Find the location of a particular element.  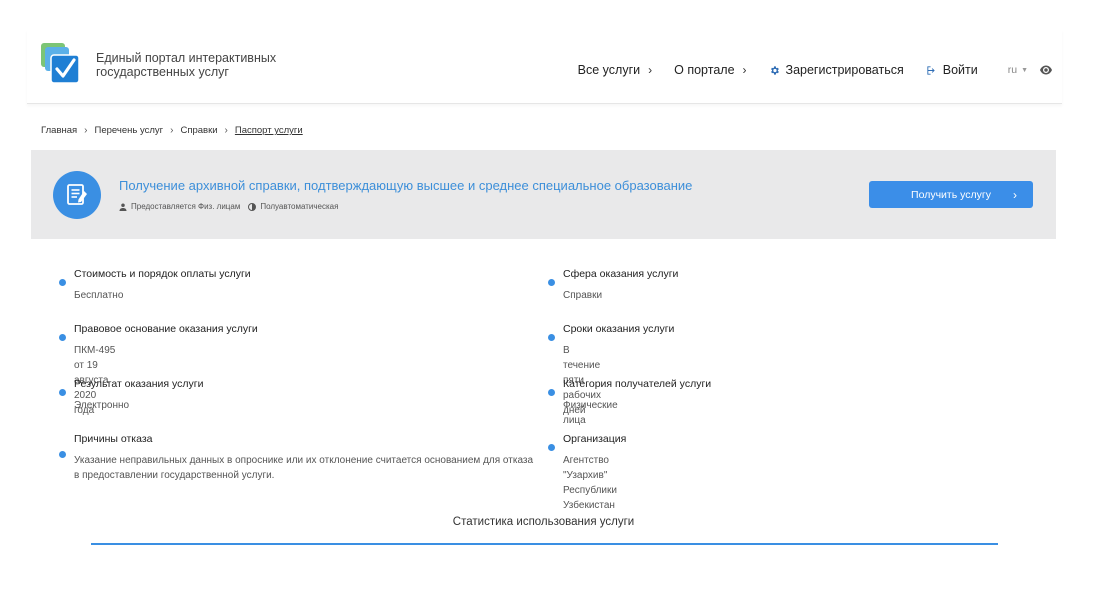

detail-label: Организация is located at coordinates (595, 439).